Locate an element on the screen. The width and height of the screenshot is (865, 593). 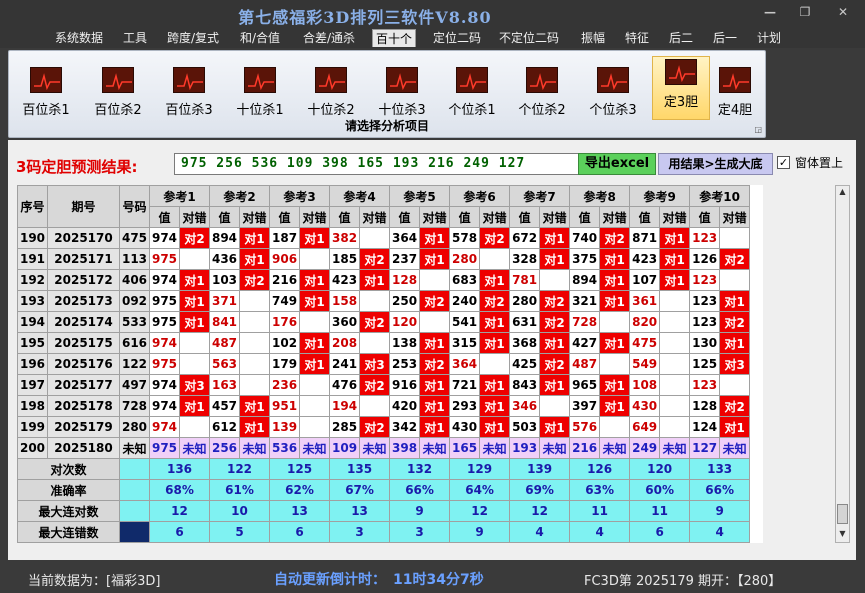
close-icon: ✕ is located at coordinates (843, 12).